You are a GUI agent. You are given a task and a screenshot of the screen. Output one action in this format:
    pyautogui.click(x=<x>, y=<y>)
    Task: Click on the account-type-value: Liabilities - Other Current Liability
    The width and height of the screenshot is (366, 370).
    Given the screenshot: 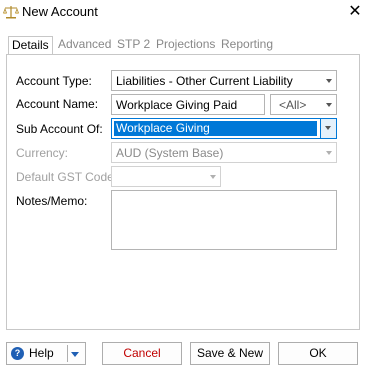 What is the action you would take?
    pyautogui.click(x=204, y=81)
    